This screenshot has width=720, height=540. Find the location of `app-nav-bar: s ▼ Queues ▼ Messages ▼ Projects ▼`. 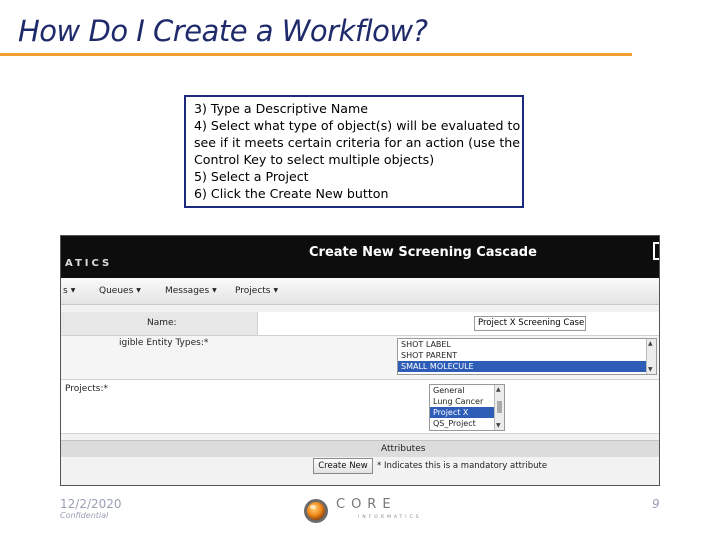

app-nav-bar: s ▼ Queues ▼ Messages ▼ Projects ▼ is located at coordinates (360, 291).